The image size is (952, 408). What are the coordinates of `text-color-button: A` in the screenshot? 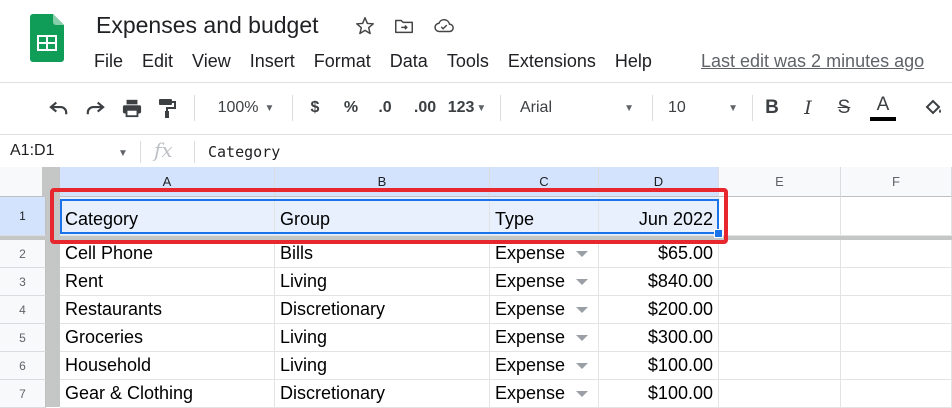 It's located at (883, 108).